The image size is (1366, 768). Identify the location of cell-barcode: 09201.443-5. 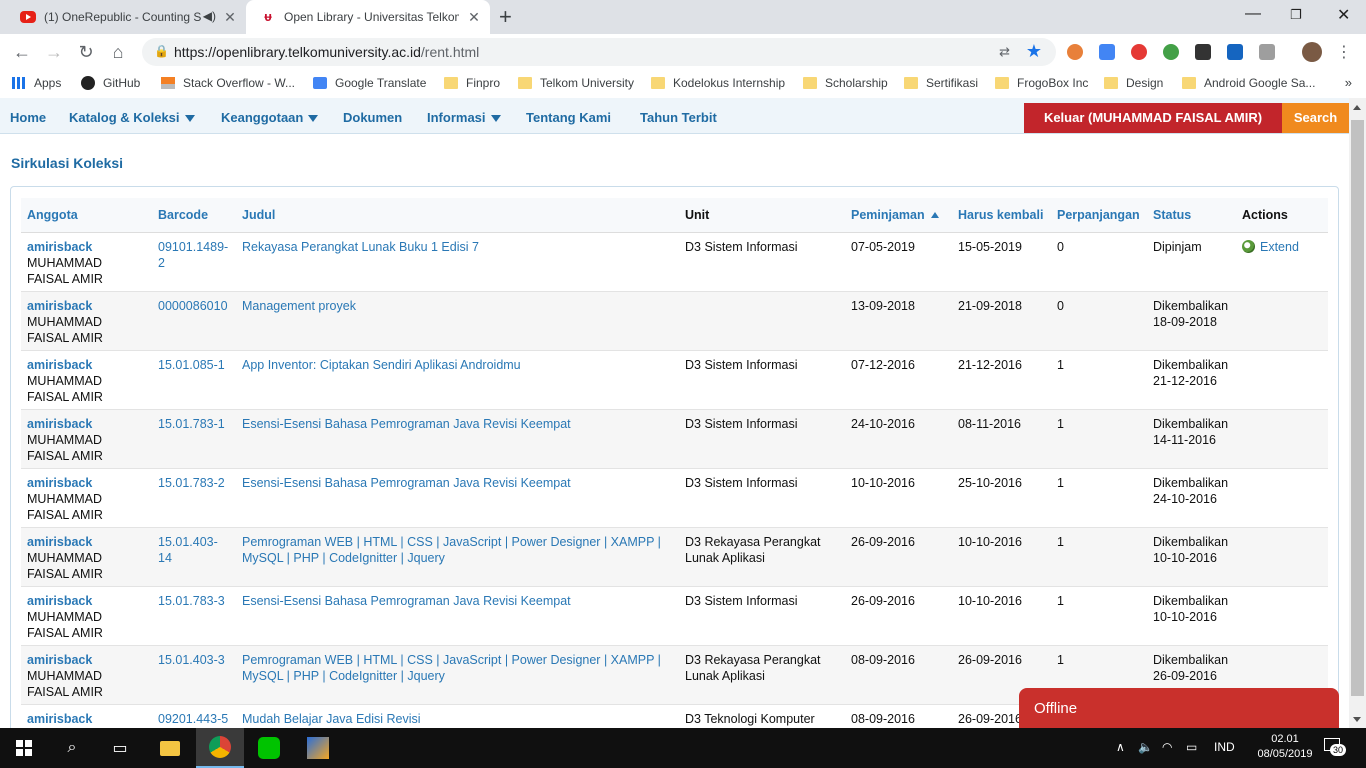
(194, 716).